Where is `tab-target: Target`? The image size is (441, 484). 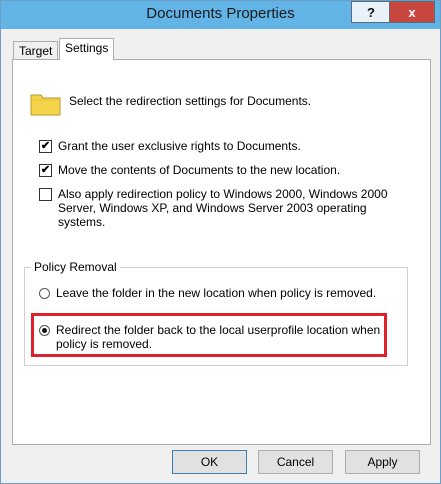 tab-target: Target is located at coordinates (36, 50).